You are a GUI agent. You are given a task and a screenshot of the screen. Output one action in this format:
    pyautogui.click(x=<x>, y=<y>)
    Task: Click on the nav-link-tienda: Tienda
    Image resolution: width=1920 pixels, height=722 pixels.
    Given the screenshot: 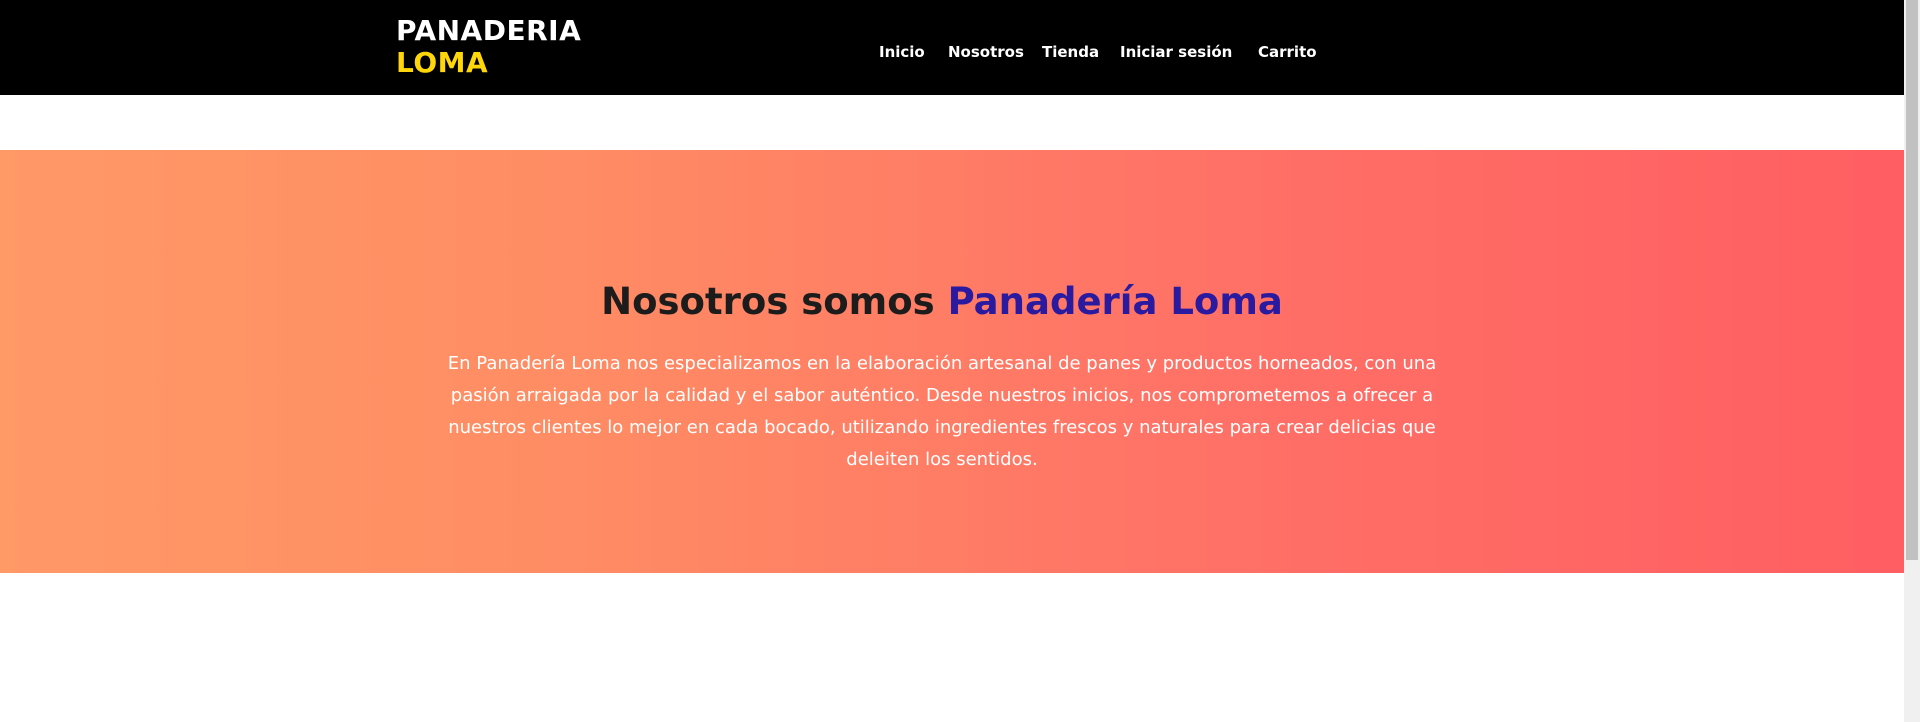 What is the action you would take?
    pyautogui.click(x=1070, y=52)
    